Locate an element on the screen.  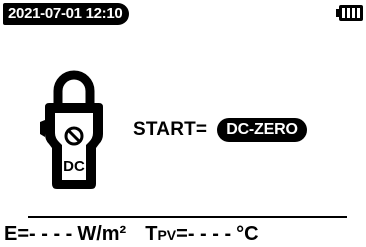
panel-temp-label: T is located at coordinates (151, 234).